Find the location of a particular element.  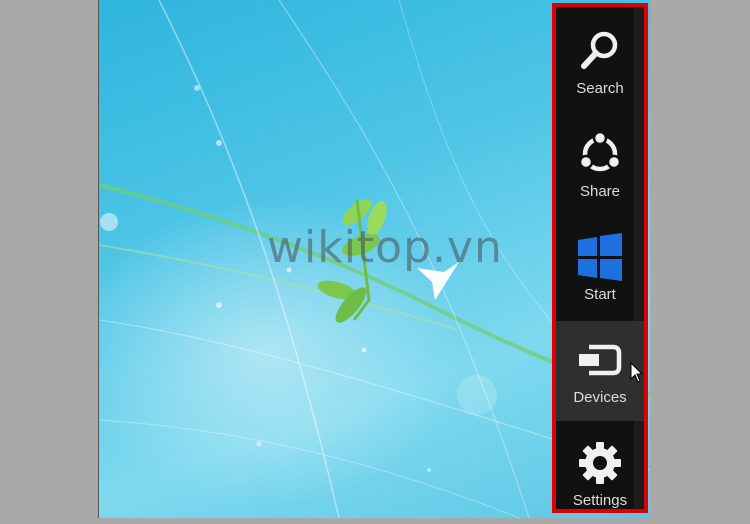

charm-search: Search is located at coordinates (600, 62).